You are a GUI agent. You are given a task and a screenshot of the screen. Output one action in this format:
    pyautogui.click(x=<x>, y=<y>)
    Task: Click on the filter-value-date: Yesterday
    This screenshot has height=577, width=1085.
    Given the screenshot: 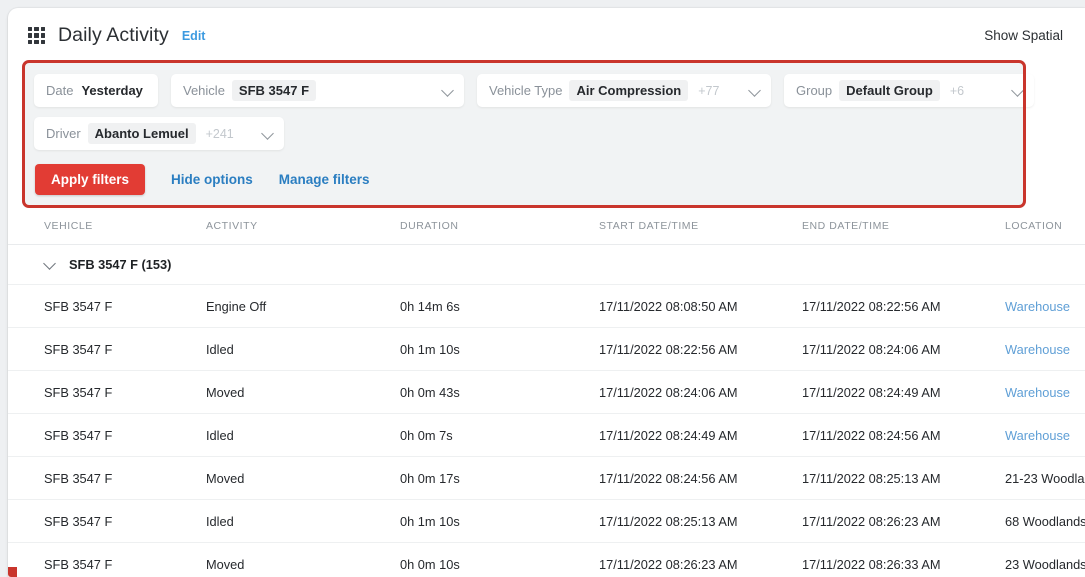 What is the action you would take?
    pyautogui.click(x=112, y=90)
    